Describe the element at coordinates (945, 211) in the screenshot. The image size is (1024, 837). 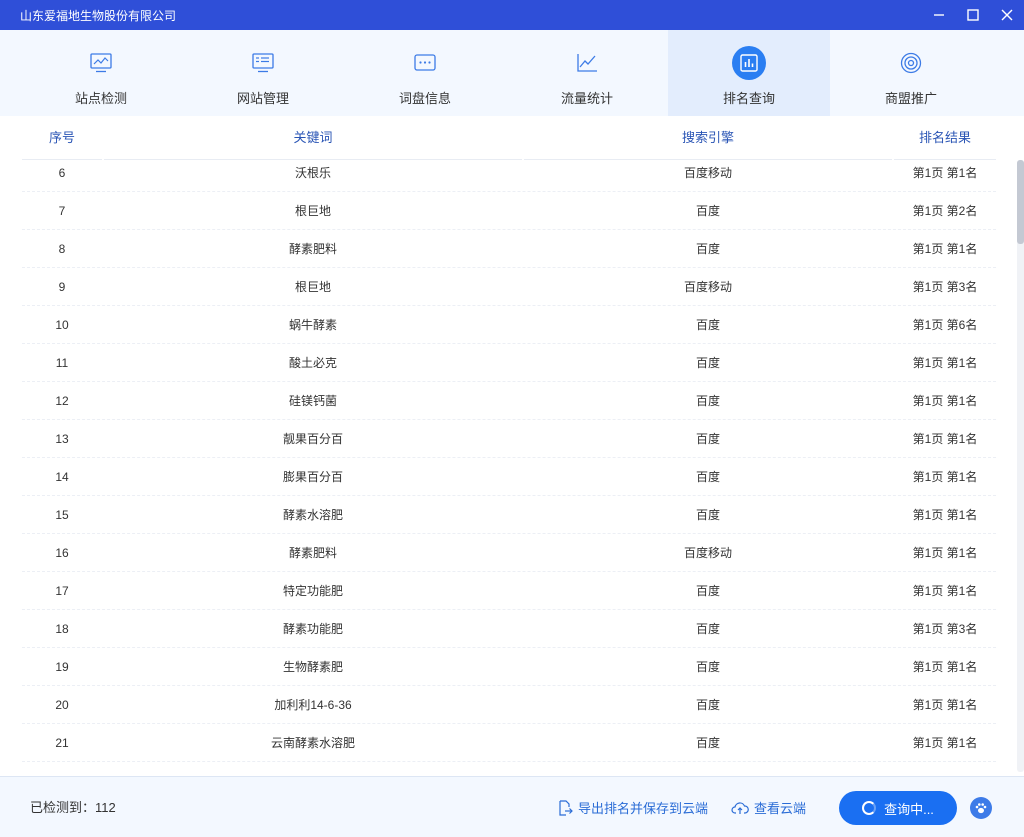
I see `cell-result: 第1页 第2名` at that location.